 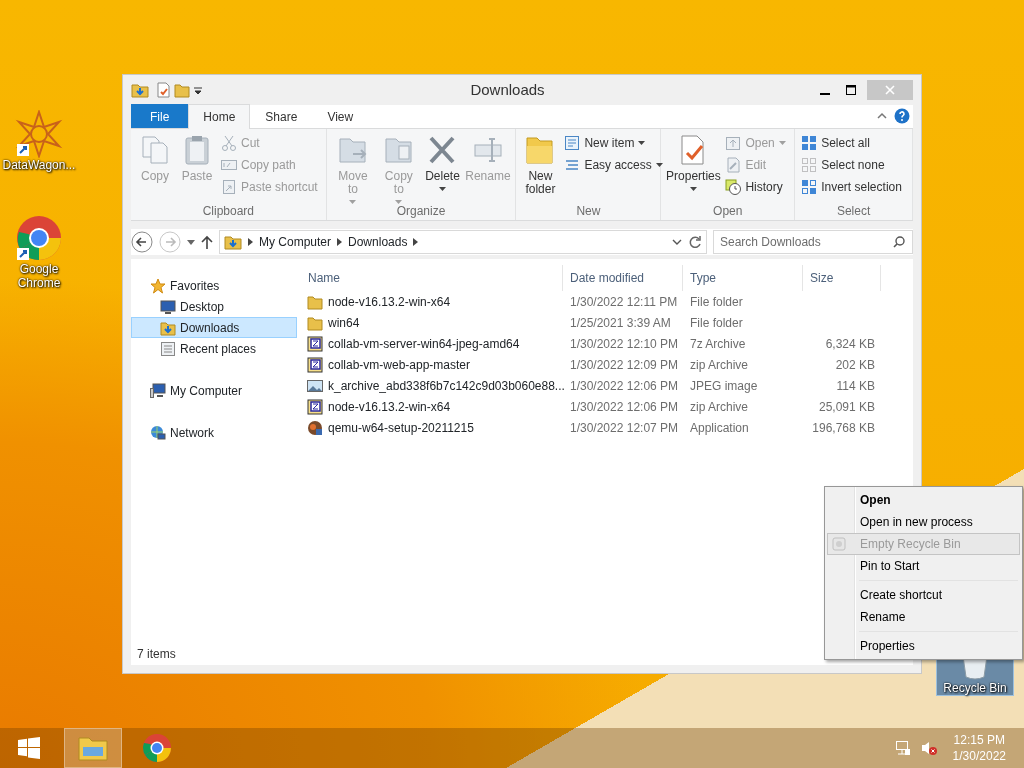 What do you see at coordinates (842, 278) in the screenshot?
I see `column-header: Size` at bounding box center [842, 278].